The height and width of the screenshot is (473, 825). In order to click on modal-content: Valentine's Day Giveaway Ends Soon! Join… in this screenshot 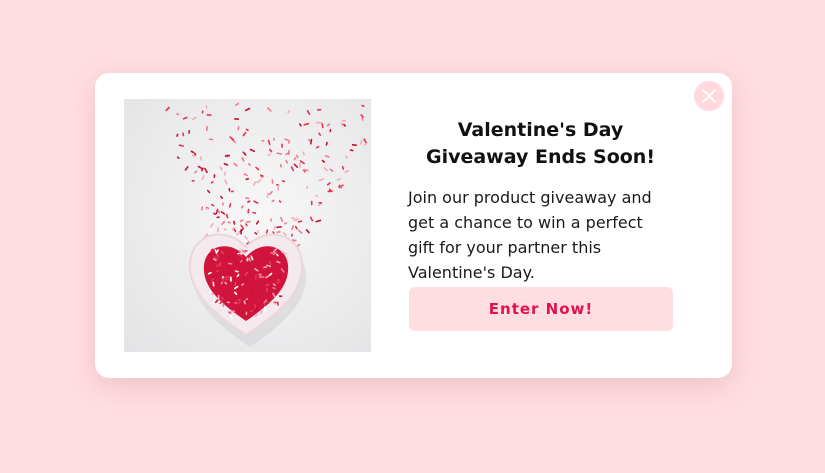, I will do `click(540, 201)`.